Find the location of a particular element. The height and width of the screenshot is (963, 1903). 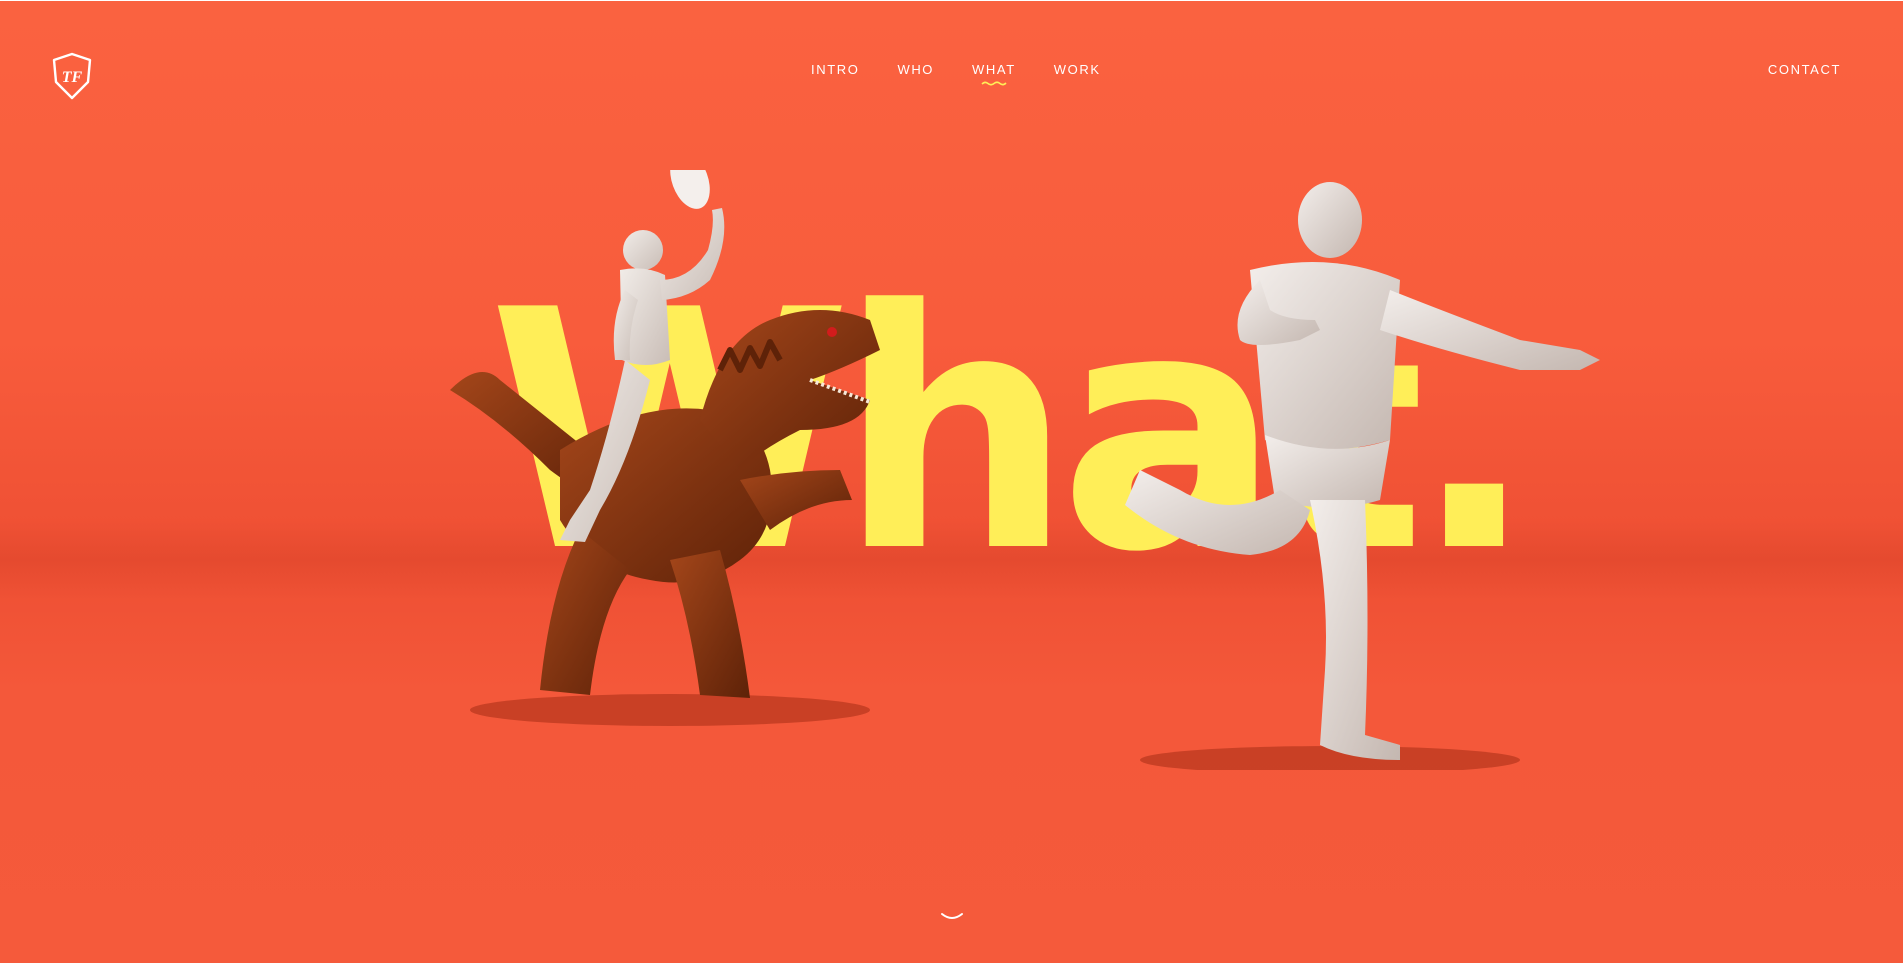

nav-item-label: WHO is located at coordinates (916, 69).